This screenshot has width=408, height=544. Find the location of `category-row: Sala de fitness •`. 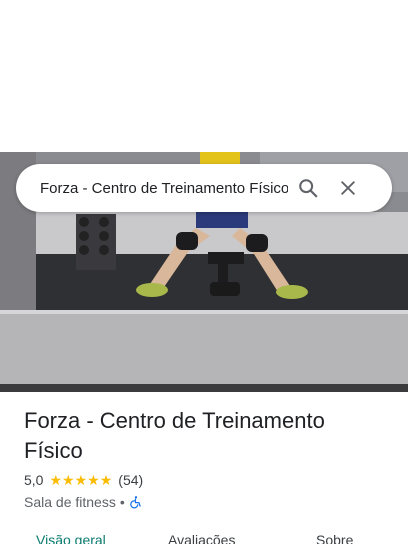

category-row: Sala de fitness • is located at coordinates (83, 502).